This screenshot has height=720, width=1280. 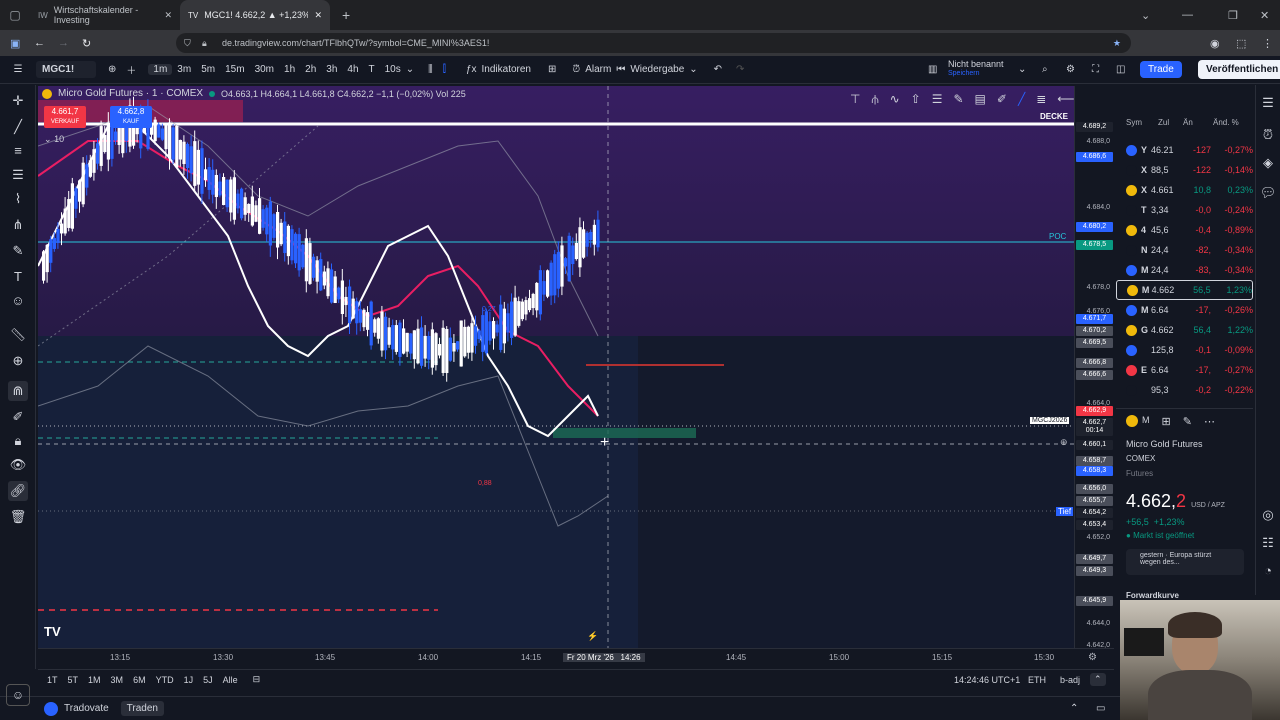 I want to click on layouts-icon: ⊞, so click(x=552, y=69).